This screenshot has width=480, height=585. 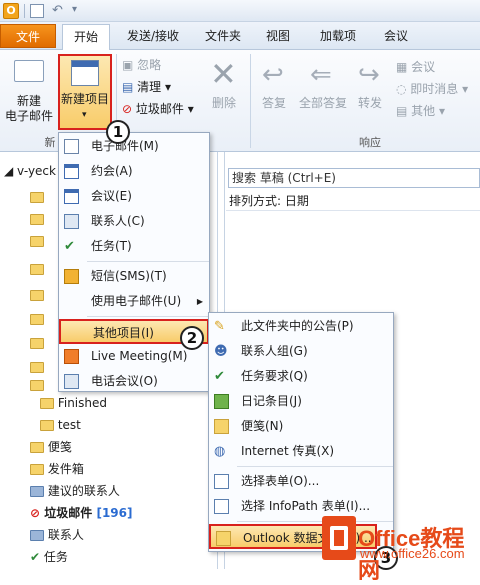 I want to click on meeting-icon: ▦, so click(x=404, y=67).